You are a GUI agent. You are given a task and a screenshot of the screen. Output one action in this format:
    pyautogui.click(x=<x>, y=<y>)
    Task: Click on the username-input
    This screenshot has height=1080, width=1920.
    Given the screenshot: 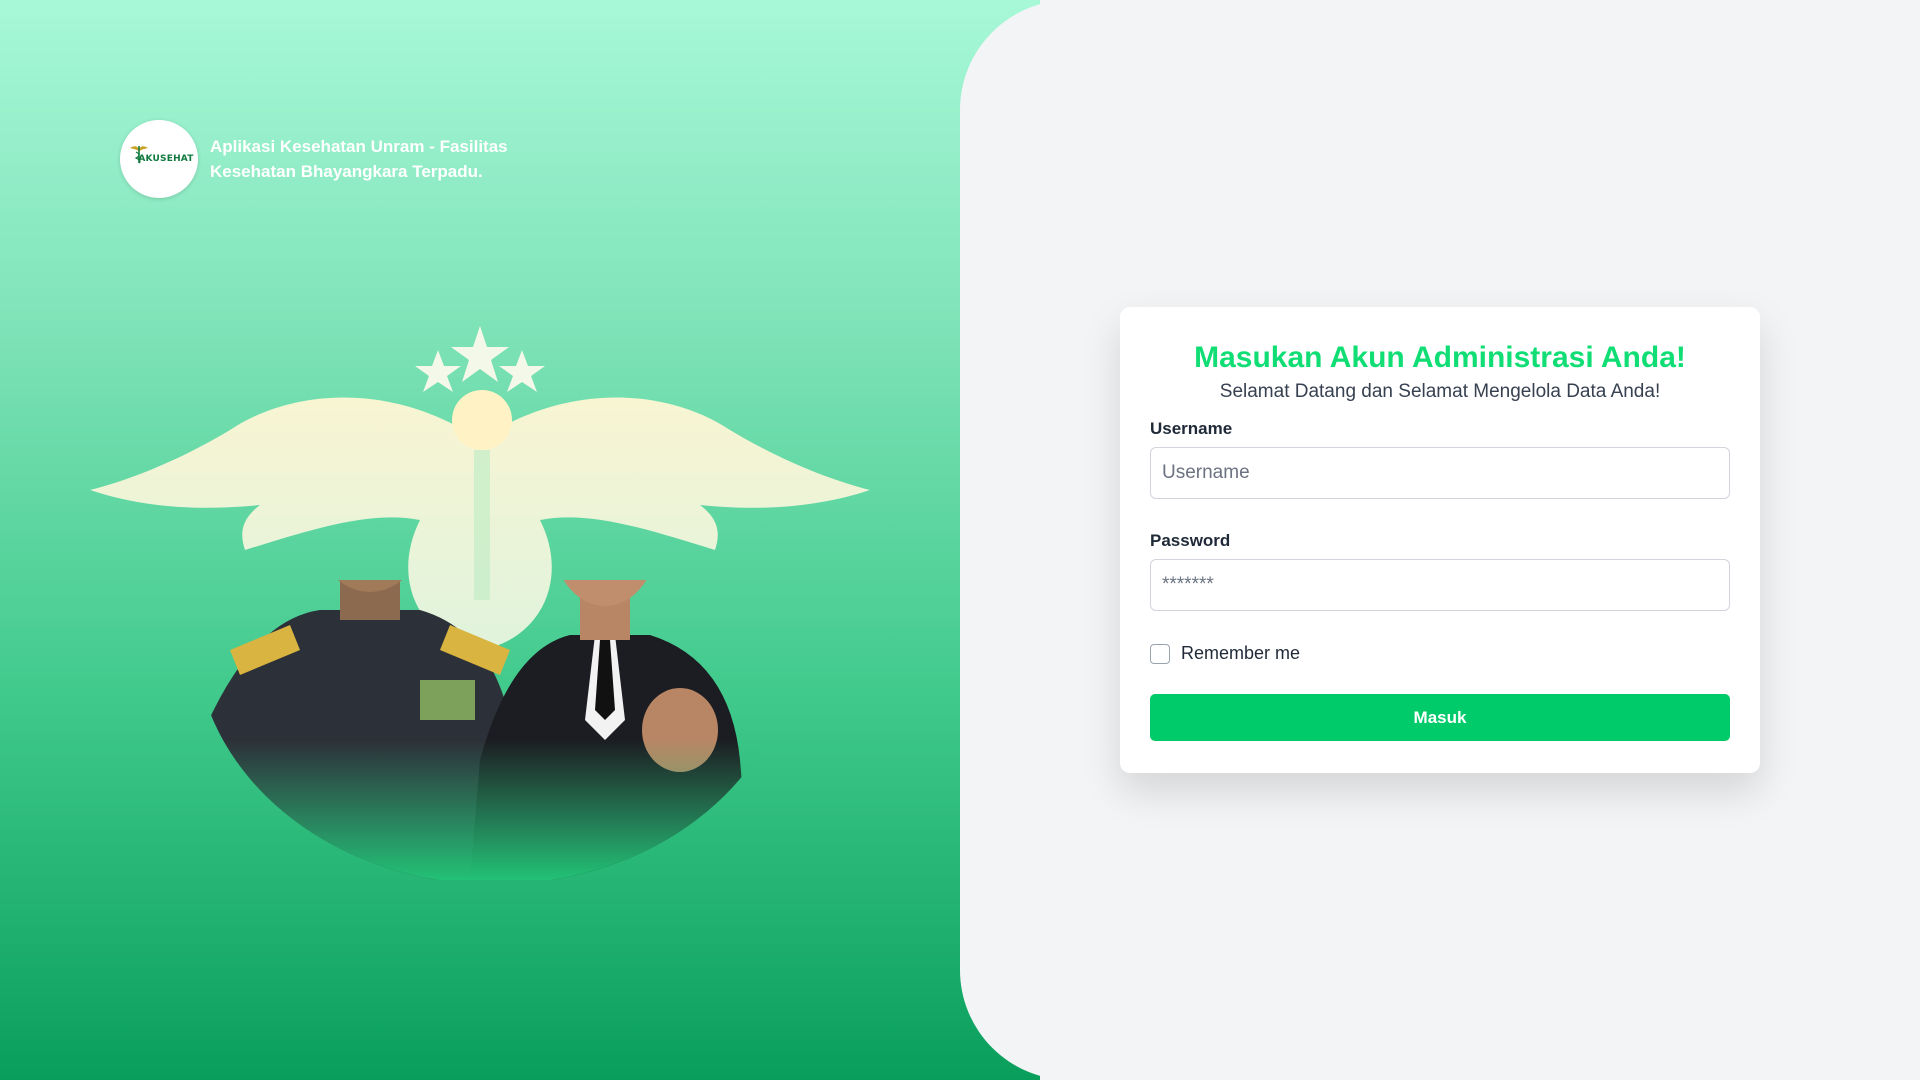 What is the action you would take?
    pyautogui.click(x=1440, y=473)
    